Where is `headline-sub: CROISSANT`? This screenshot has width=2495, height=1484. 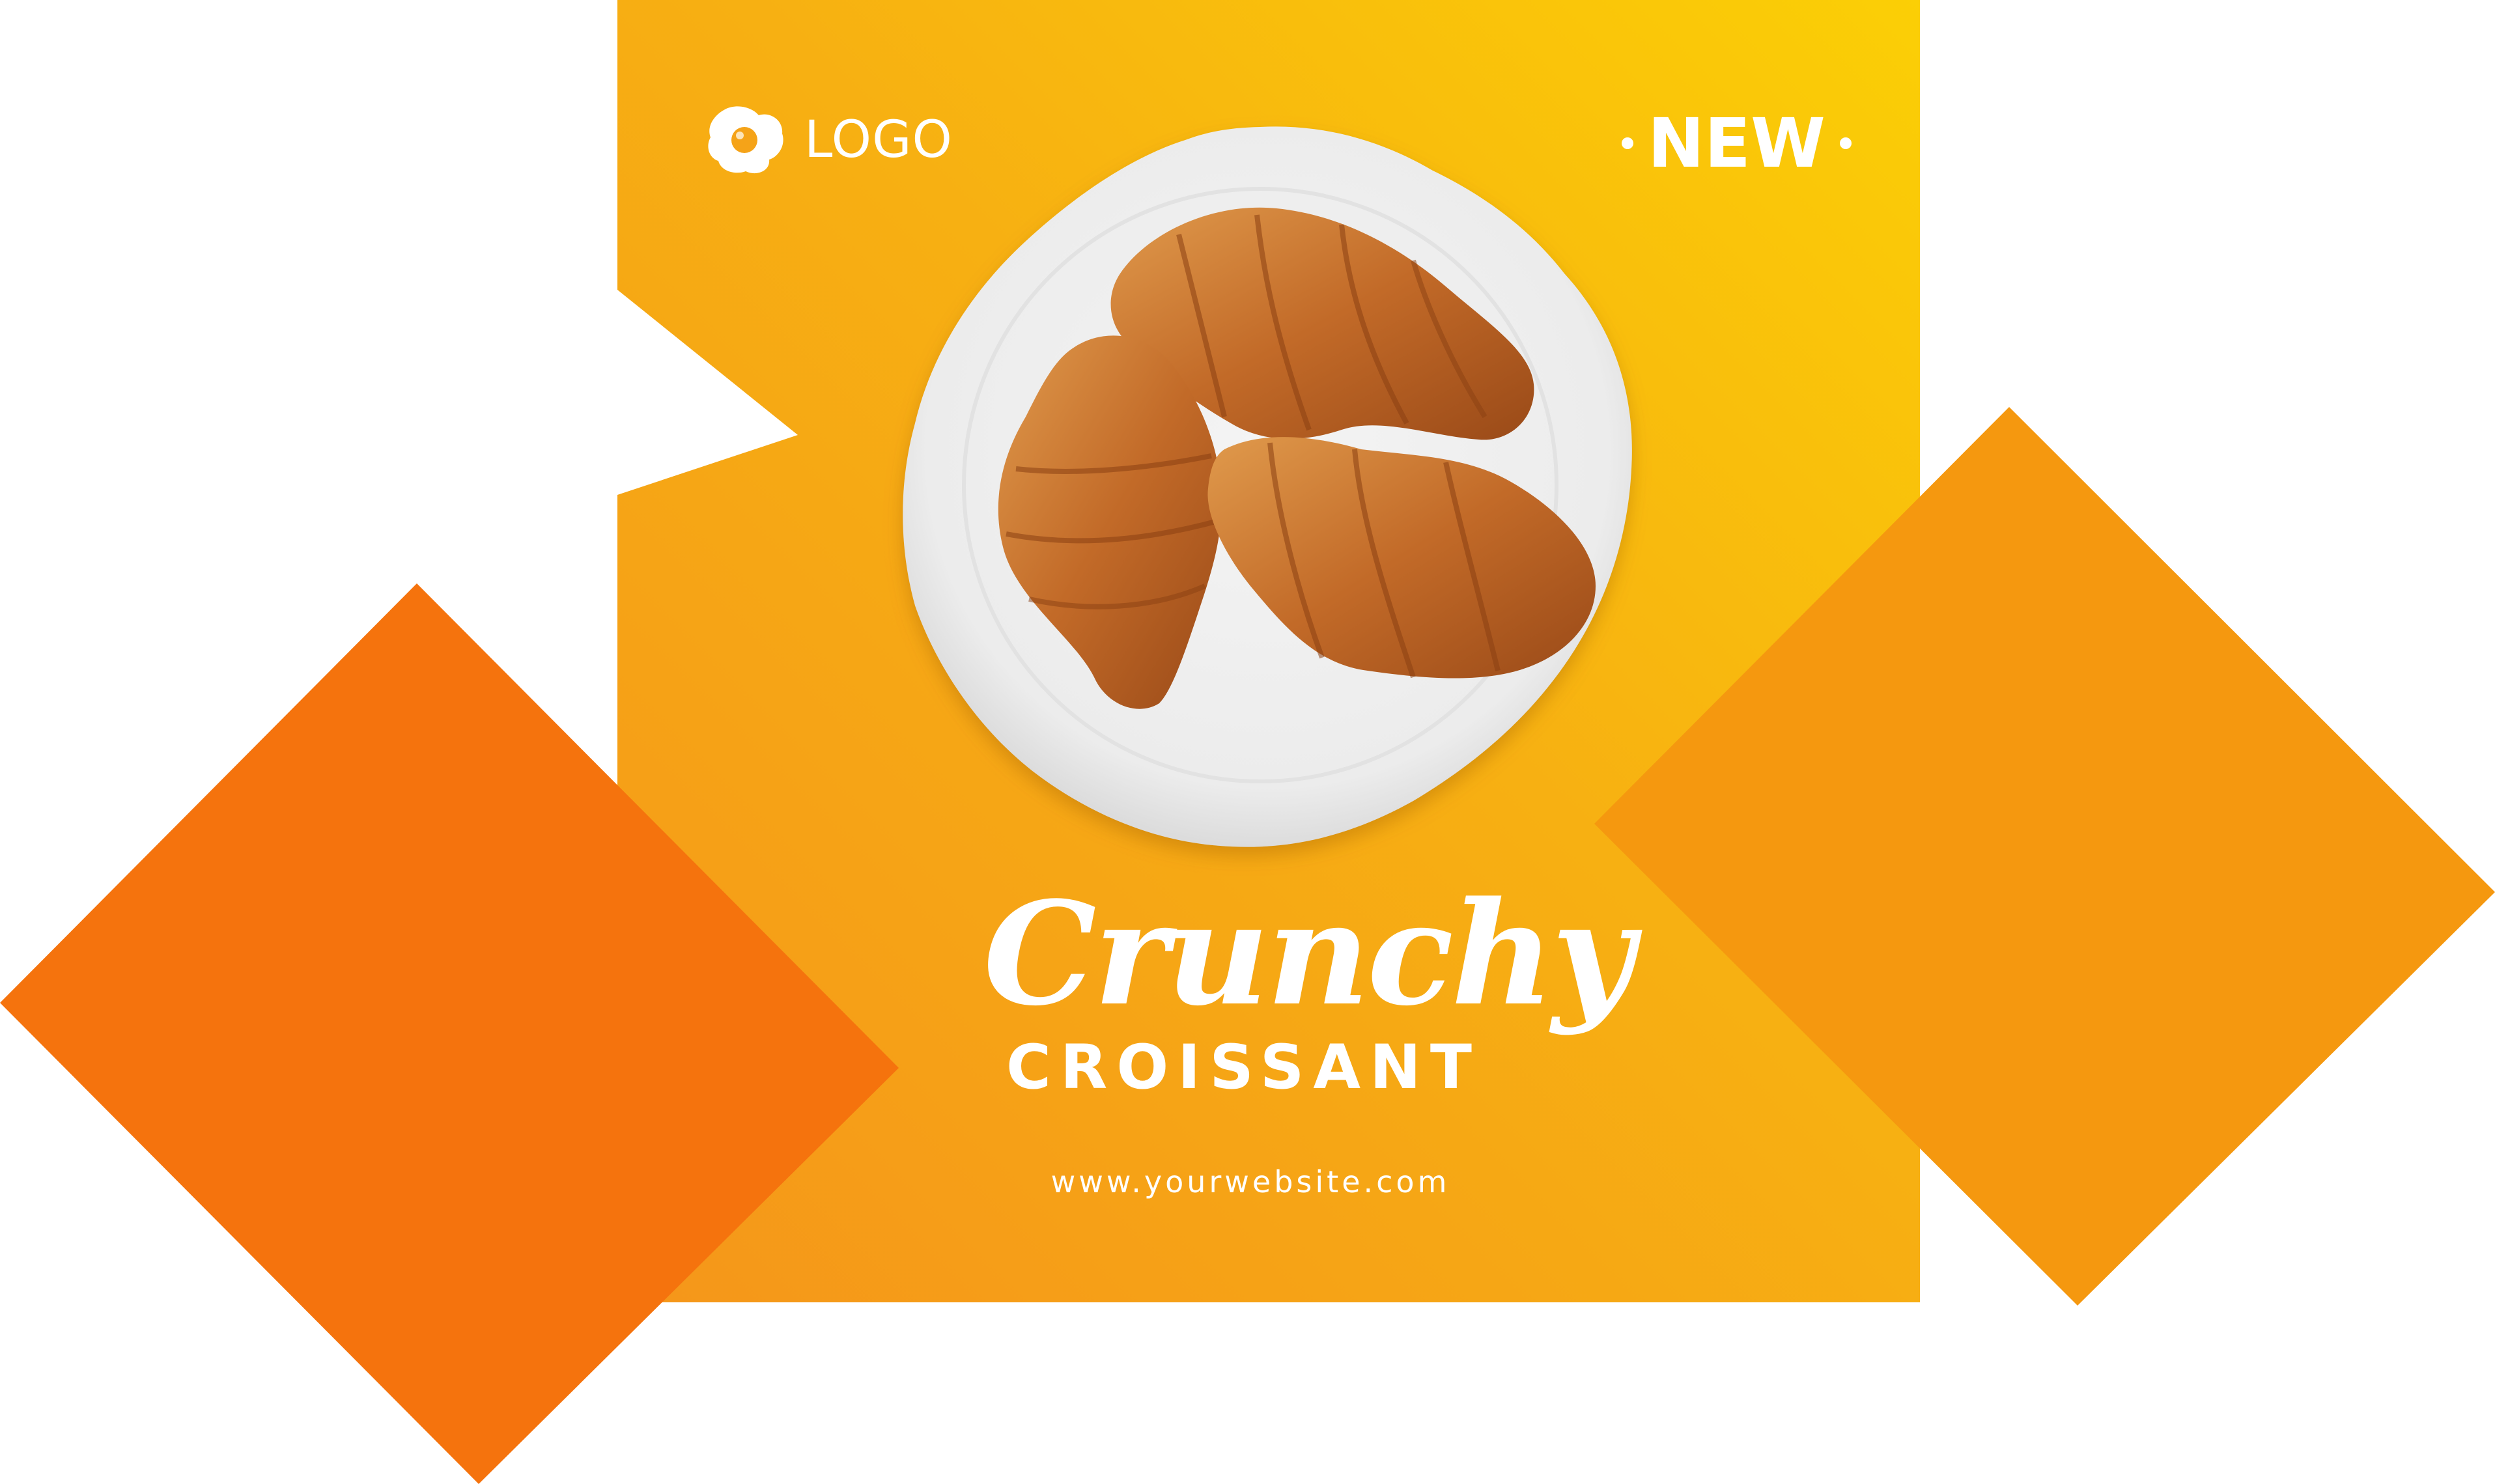 headline-sub: CROISSANT is located at coordinates (1243, 1067).